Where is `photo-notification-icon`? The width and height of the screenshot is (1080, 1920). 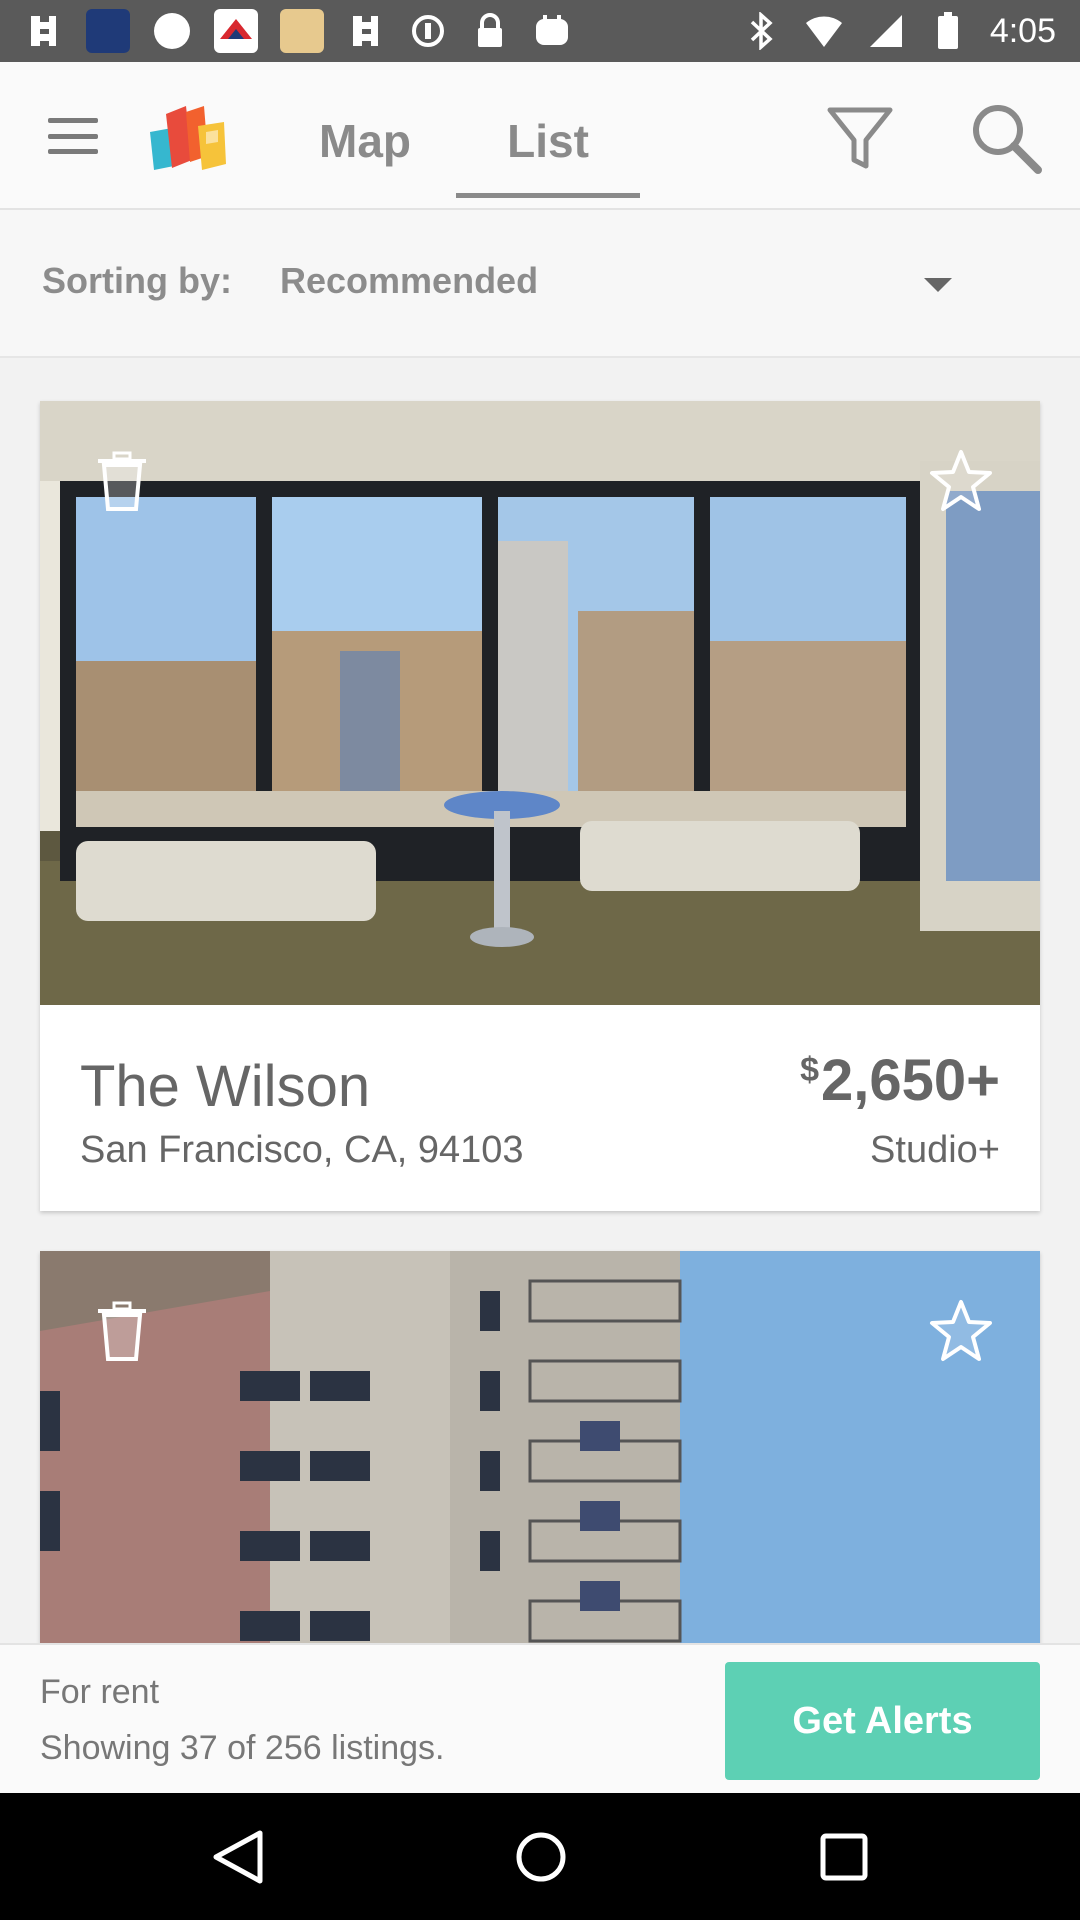
photo-notification-icon is located at coordinates (302, 31).